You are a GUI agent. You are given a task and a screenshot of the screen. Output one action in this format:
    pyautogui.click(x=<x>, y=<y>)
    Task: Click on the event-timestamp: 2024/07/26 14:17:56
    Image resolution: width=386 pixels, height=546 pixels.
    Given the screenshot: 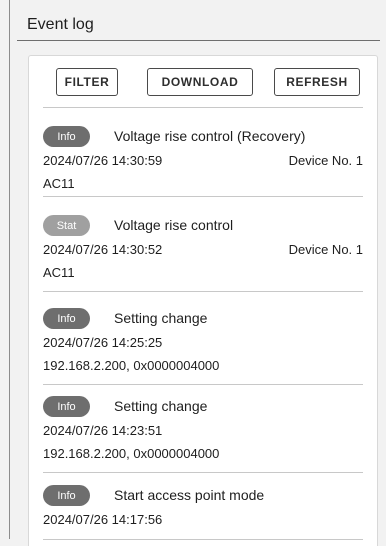 What is the action you would take?
    pyautogui.click(x=103, y=519)
    